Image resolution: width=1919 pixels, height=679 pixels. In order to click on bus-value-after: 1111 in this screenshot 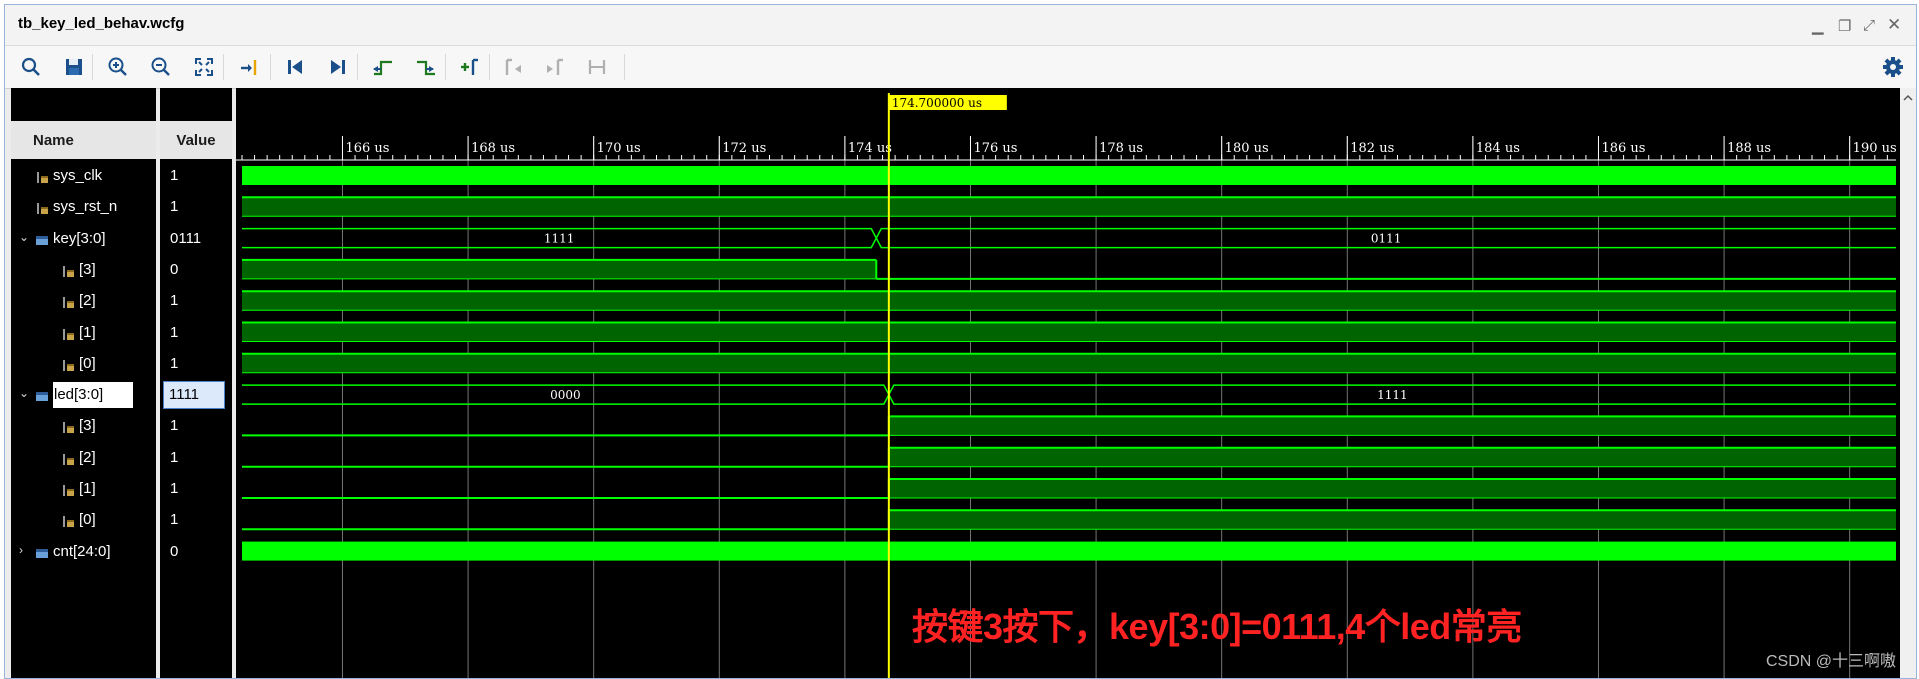, I will do `click(1392, 395)`.